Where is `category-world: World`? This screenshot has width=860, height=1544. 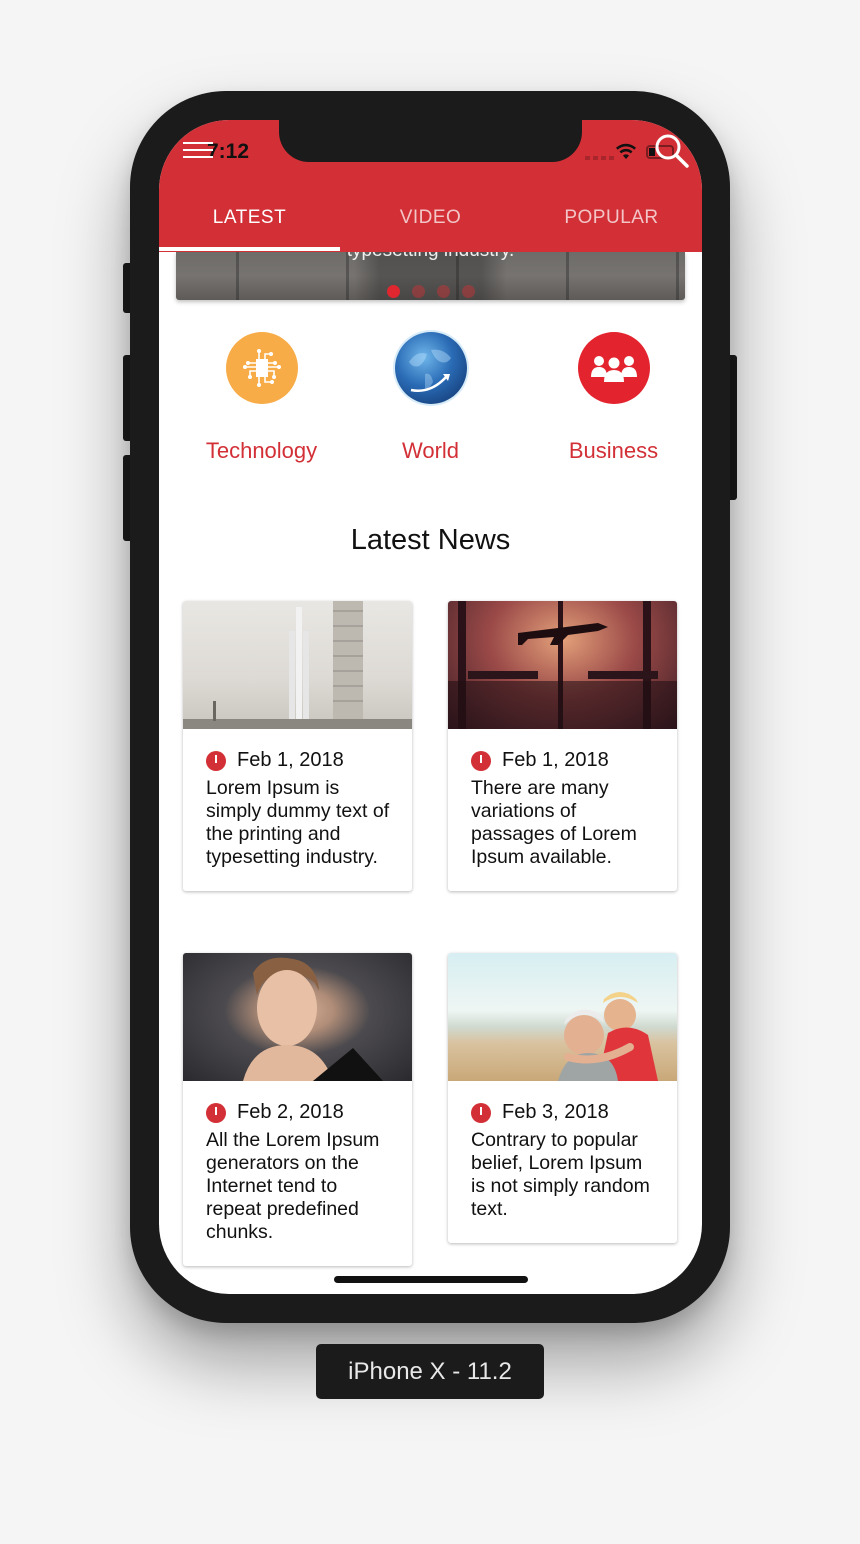 category-world: World is located at coordinates (430, 398).